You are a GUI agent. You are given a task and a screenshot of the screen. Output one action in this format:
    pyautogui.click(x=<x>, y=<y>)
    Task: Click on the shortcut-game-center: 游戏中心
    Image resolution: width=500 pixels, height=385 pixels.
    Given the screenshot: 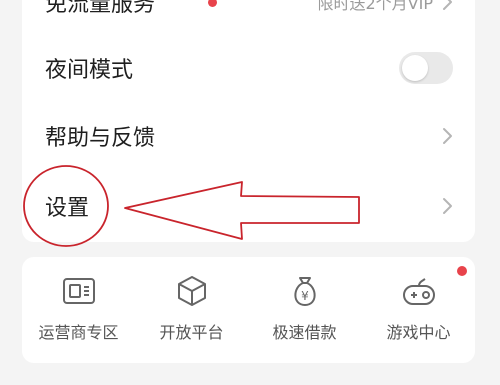 What is the action you would take?
    pyautogui.click(x=418, y=310)
    